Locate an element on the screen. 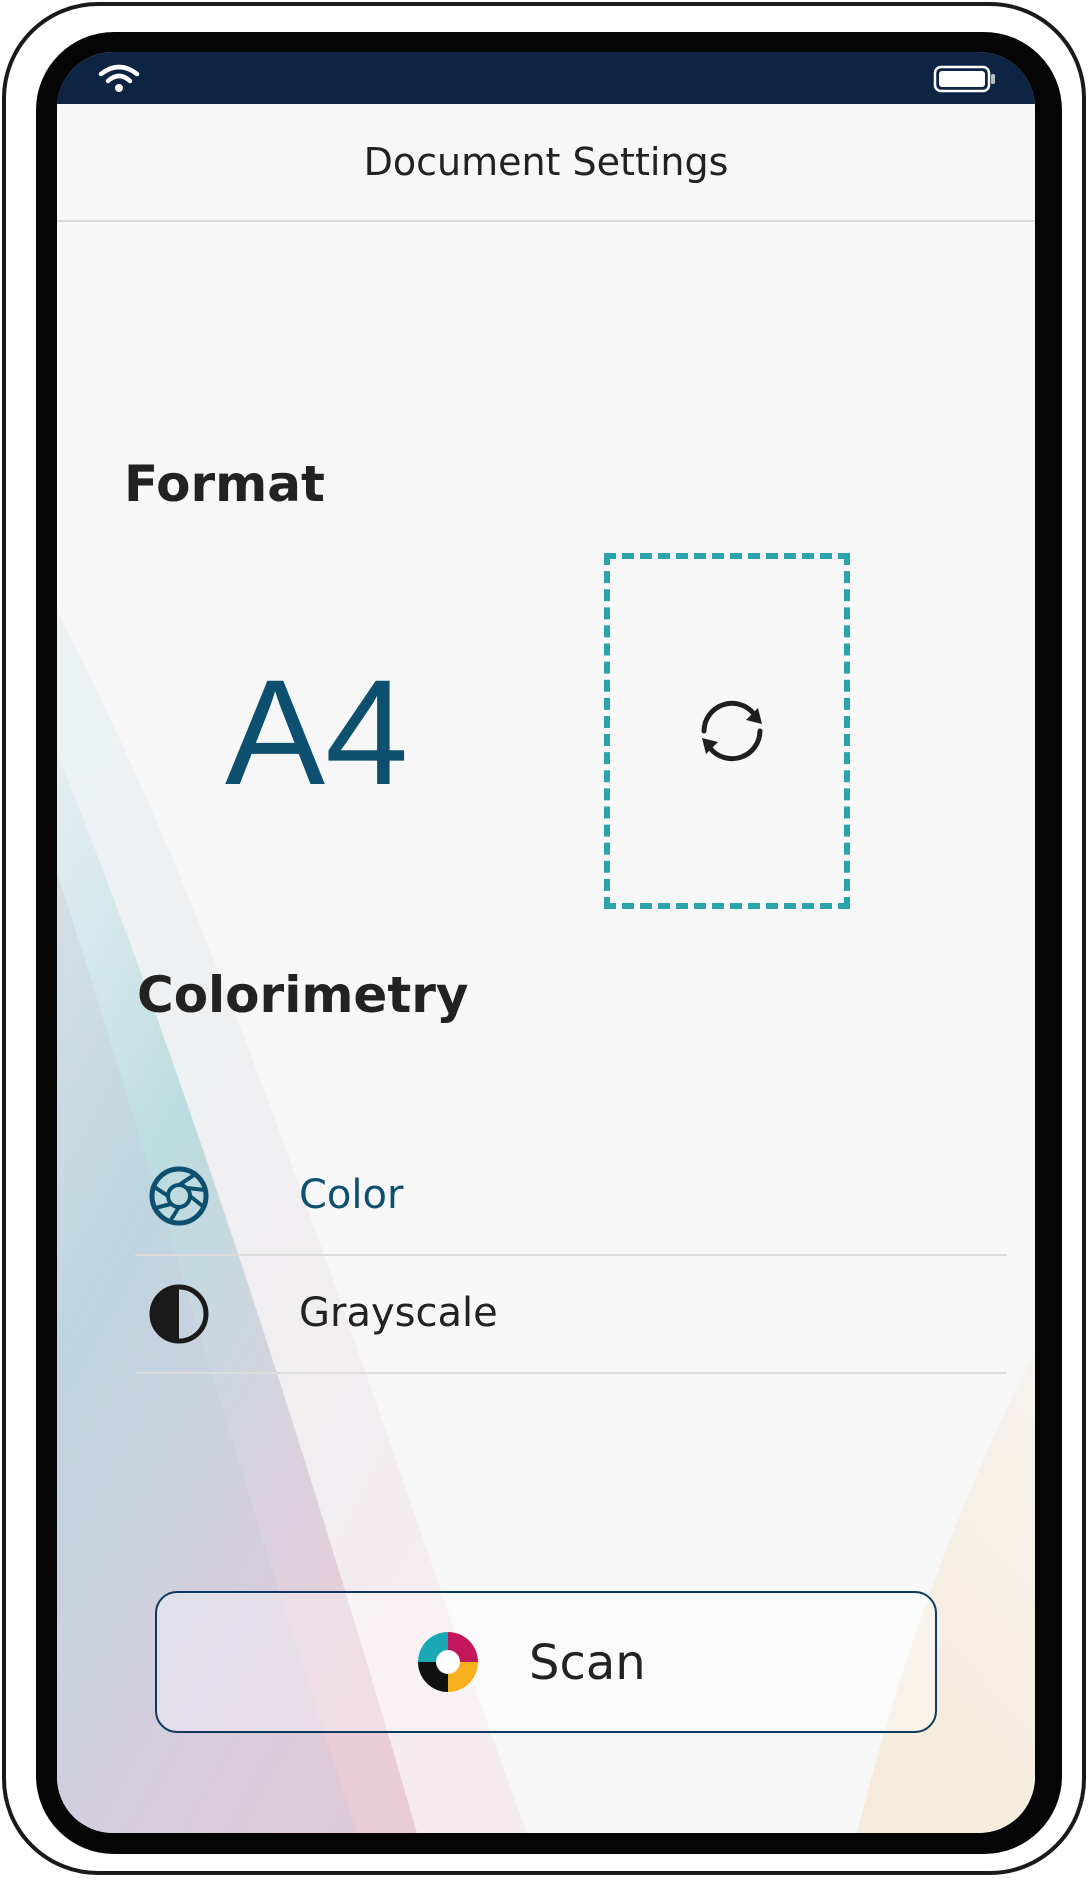 This screenshot has height=1881, width=1090. orientation-toggle is located at coordinates (727, 731).